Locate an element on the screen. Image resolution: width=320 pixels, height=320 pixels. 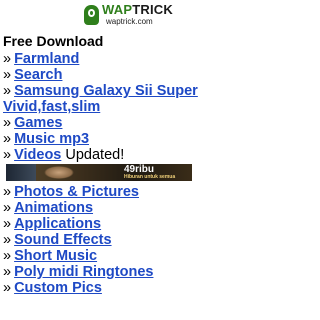
waptrick-logo: WAPTRICK waptrick.com is located at coordinates (130, 16).